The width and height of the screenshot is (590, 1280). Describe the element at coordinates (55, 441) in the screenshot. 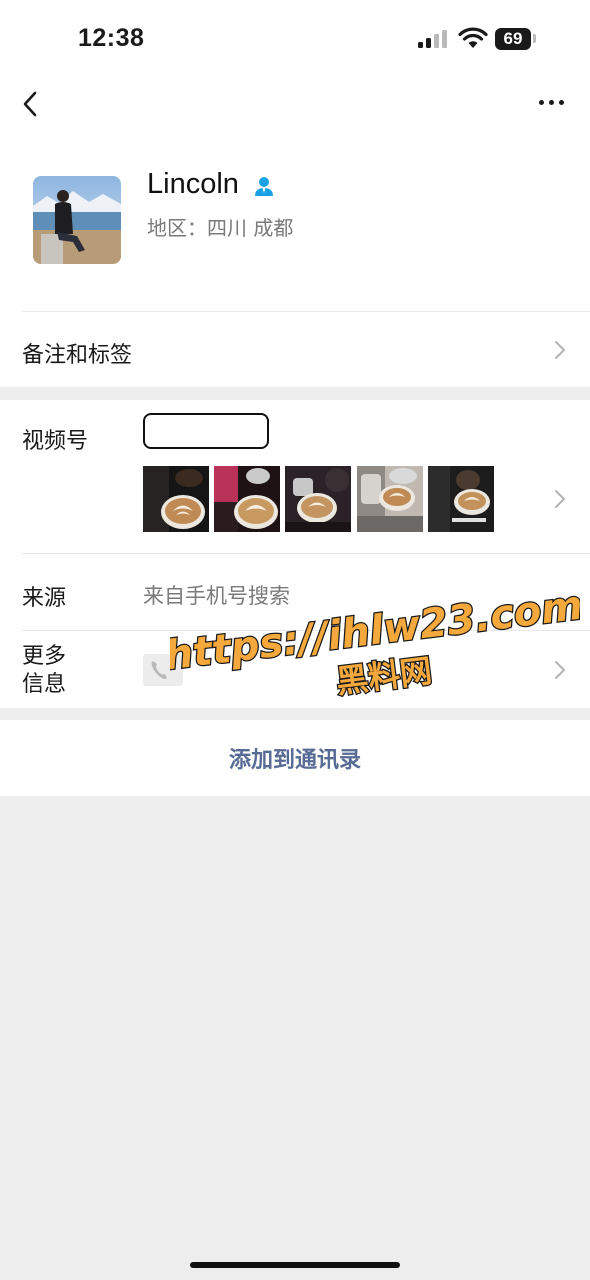

I see `channels-label: 视频号` at that location.